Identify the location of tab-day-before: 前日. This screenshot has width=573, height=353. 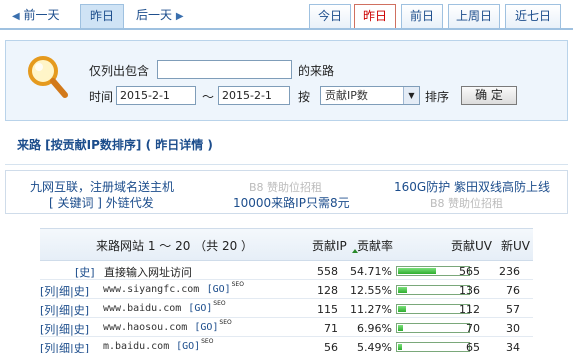
(422, 16).